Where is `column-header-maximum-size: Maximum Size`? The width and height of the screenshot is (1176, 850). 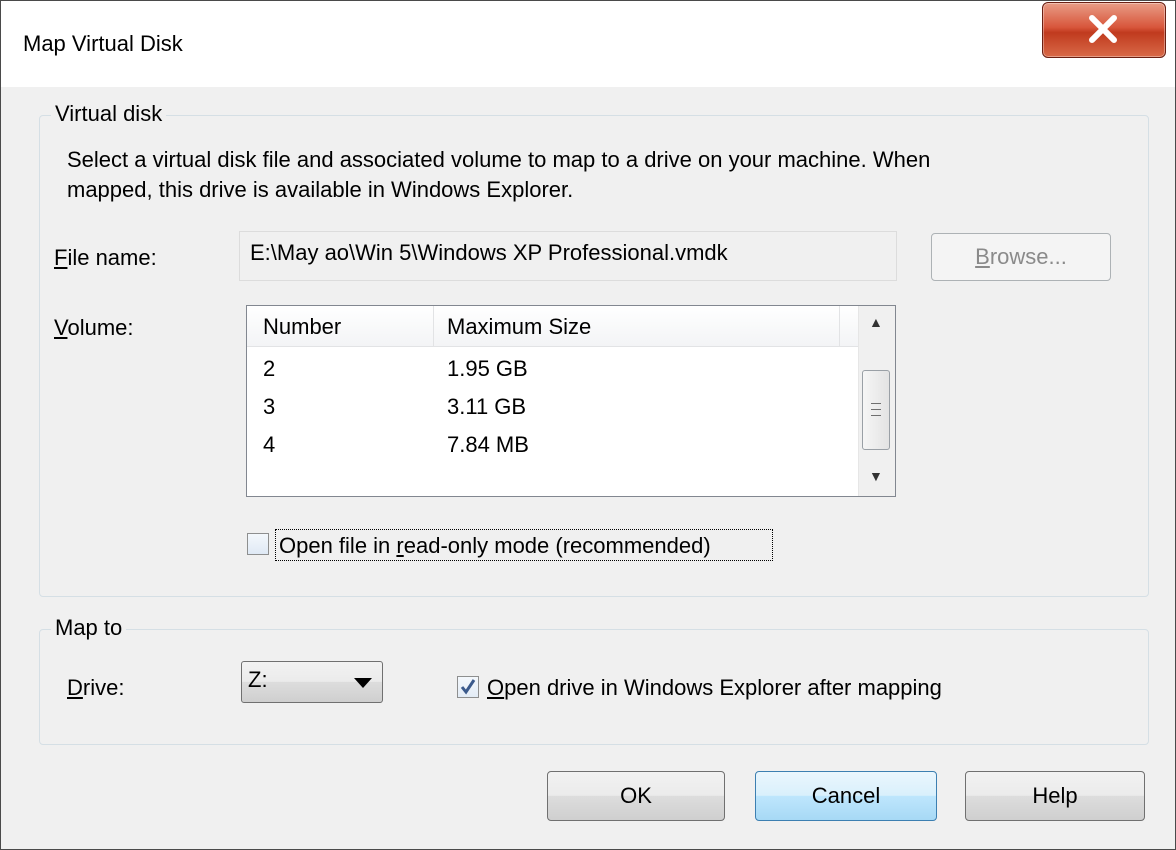
column-header-maximum-size: Maximum Size is located at coordinates (519, 327).